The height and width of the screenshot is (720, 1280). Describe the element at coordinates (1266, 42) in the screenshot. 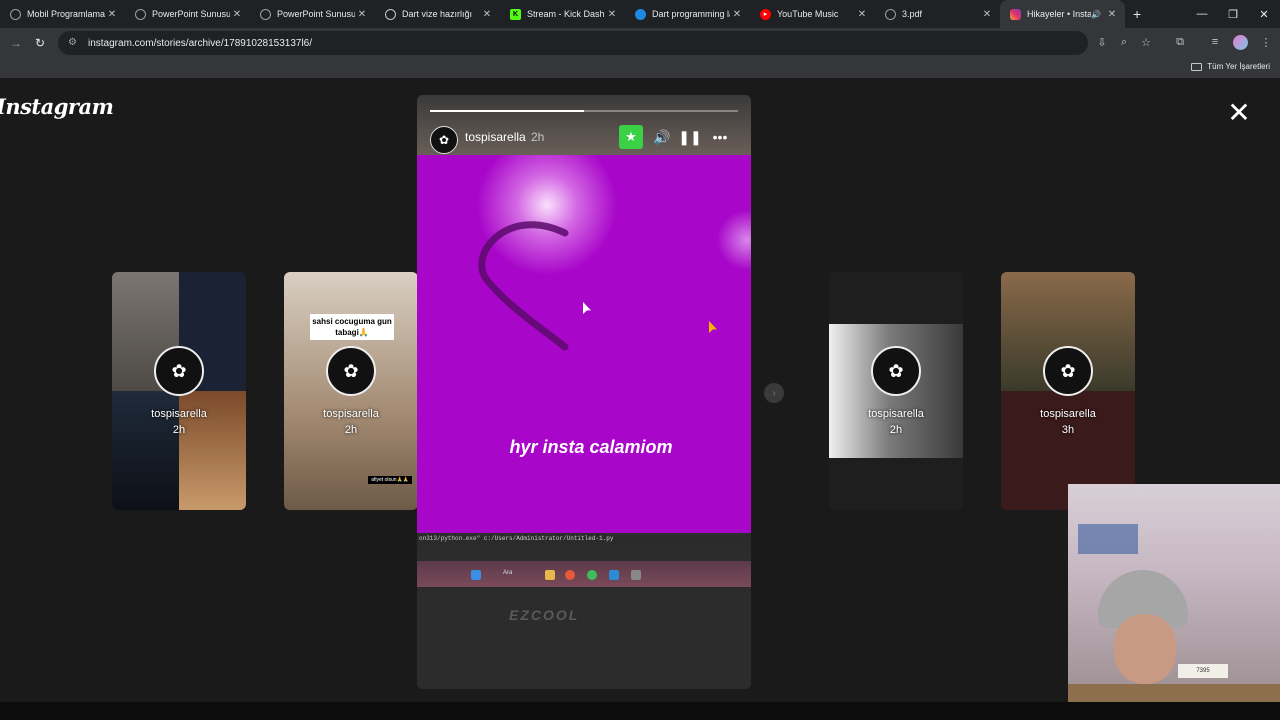

I see `menu-icon: ⋮` at that location.